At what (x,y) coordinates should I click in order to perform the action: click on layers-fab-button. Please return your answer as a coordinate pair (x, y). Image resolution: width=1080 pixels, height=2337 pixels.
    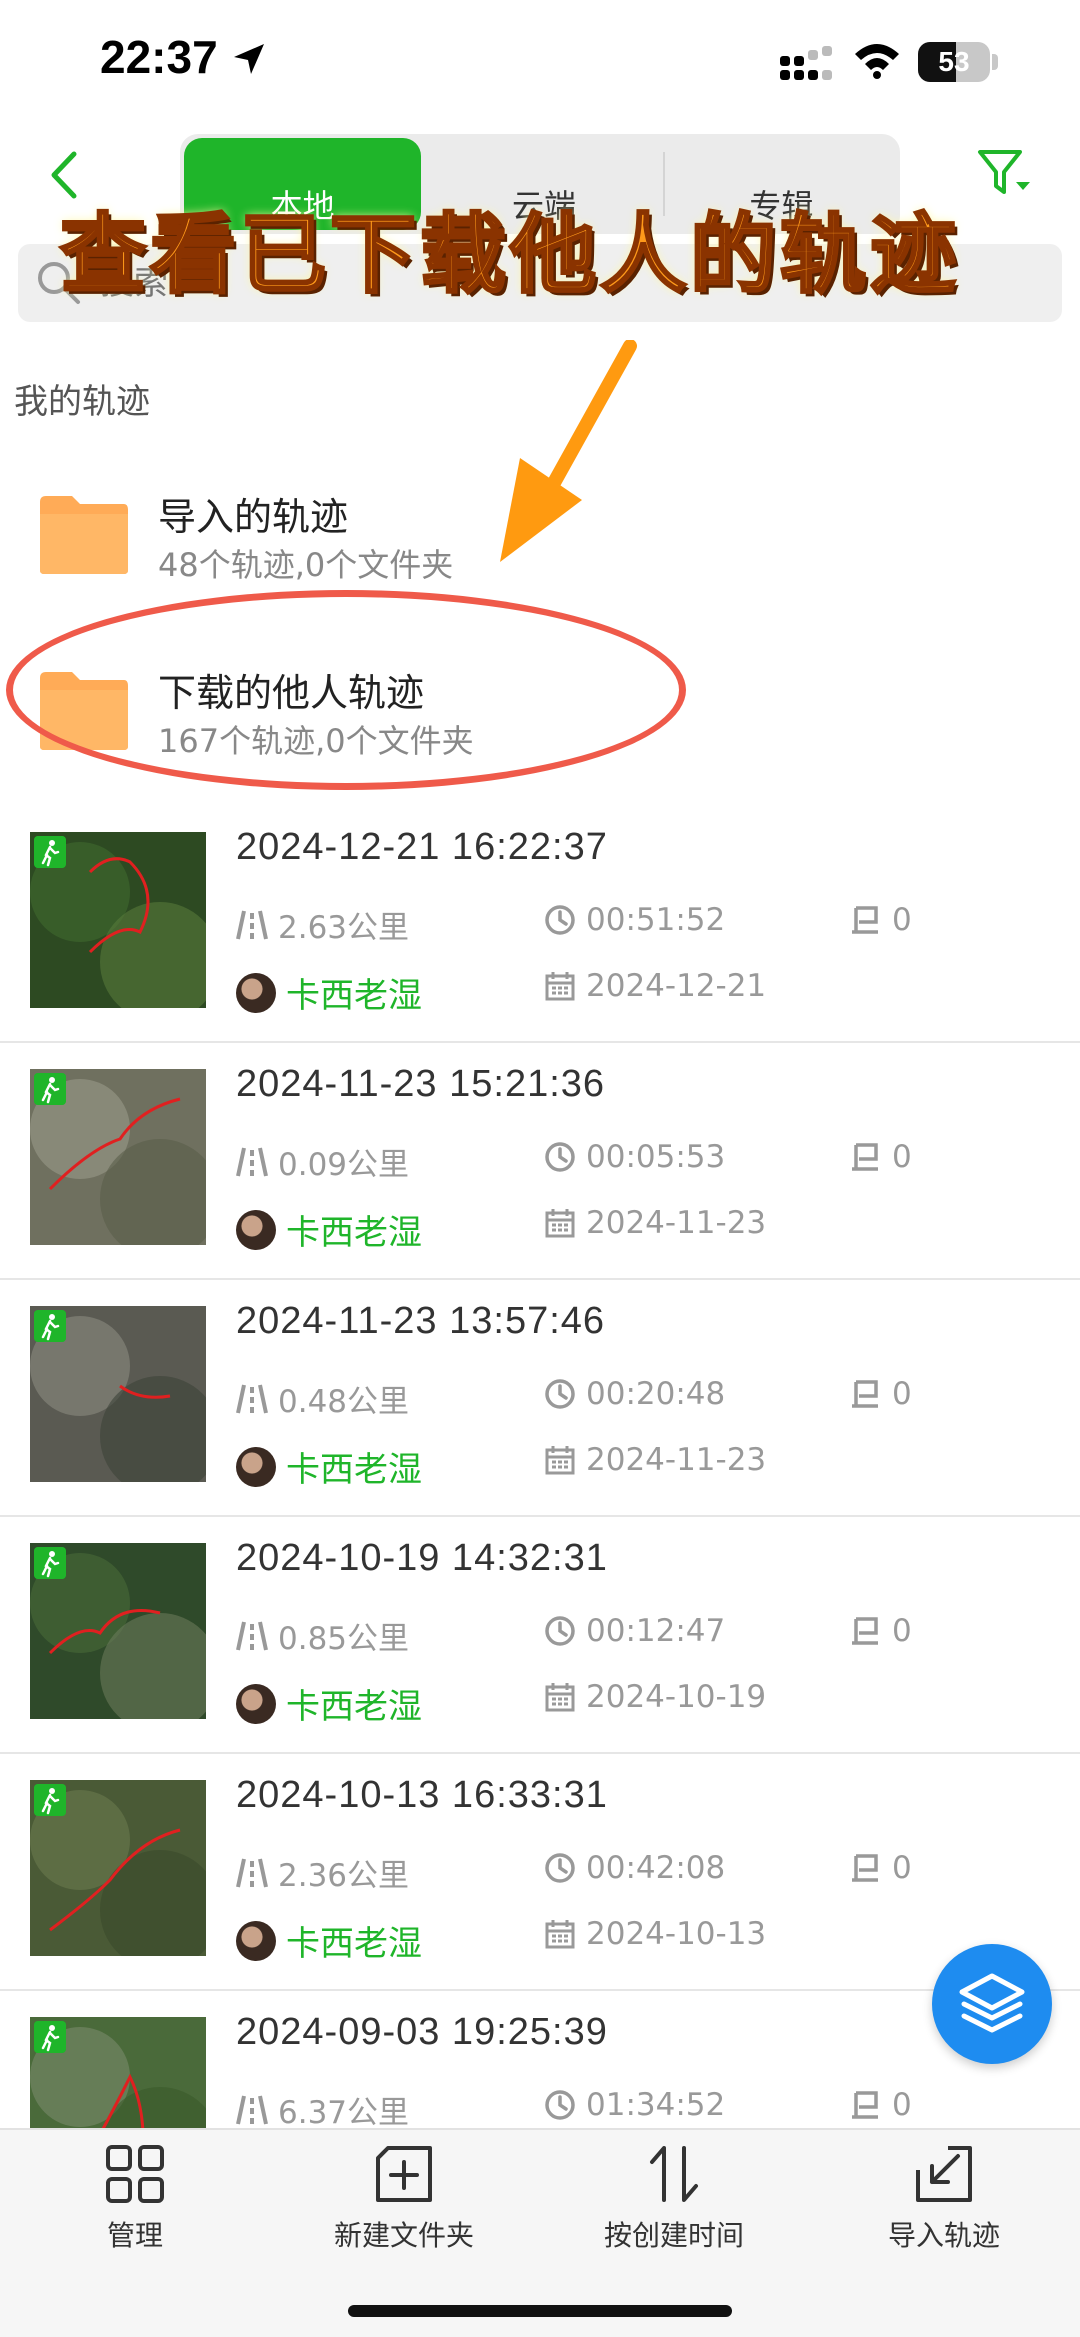
    Looking at the image, I should click on (992, 2004).